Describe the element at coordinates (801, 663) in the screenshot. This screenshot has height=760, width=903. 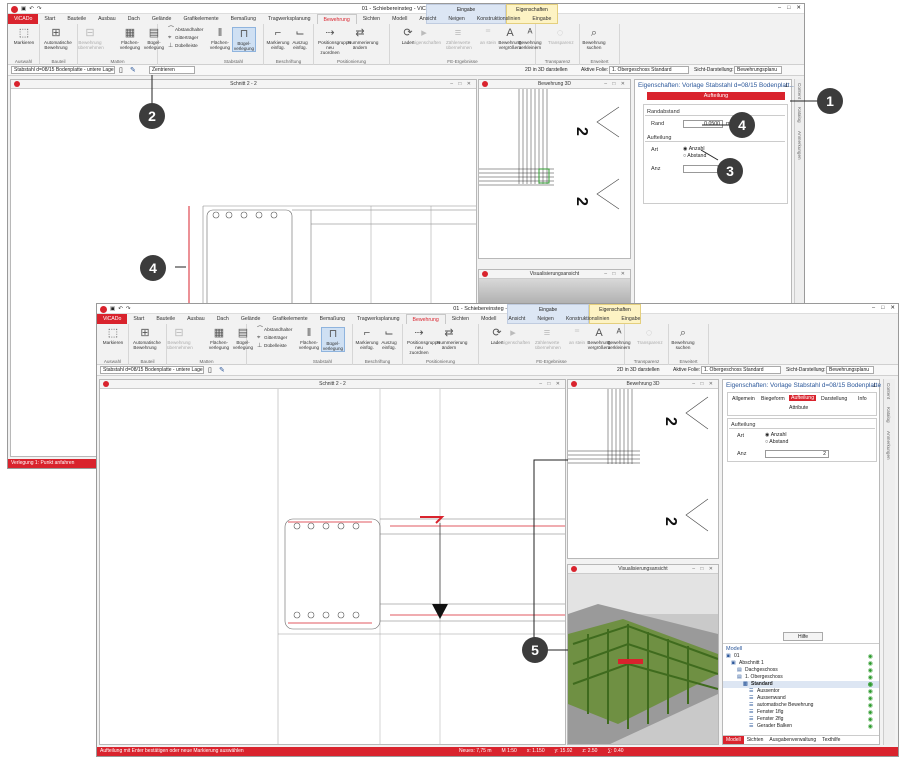
I see `tree-row: ▣ Abschnitt 1 ◉` at that location.